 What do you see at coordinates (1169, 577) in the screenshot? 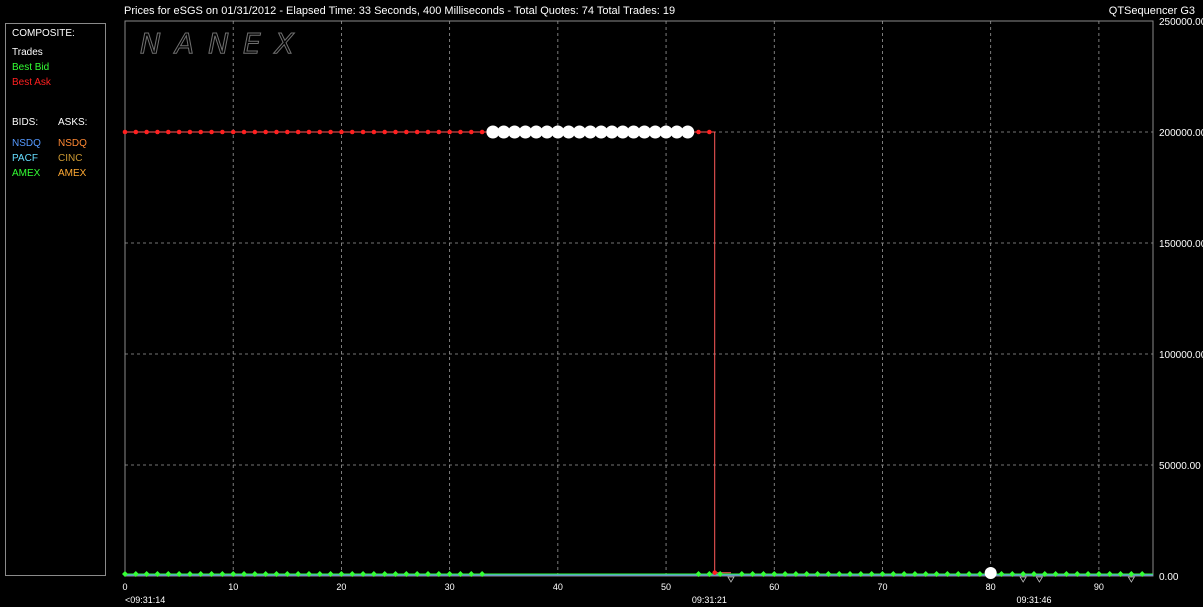
I see `y-tick-label: 0.00` at bounding box center [1169, 577].